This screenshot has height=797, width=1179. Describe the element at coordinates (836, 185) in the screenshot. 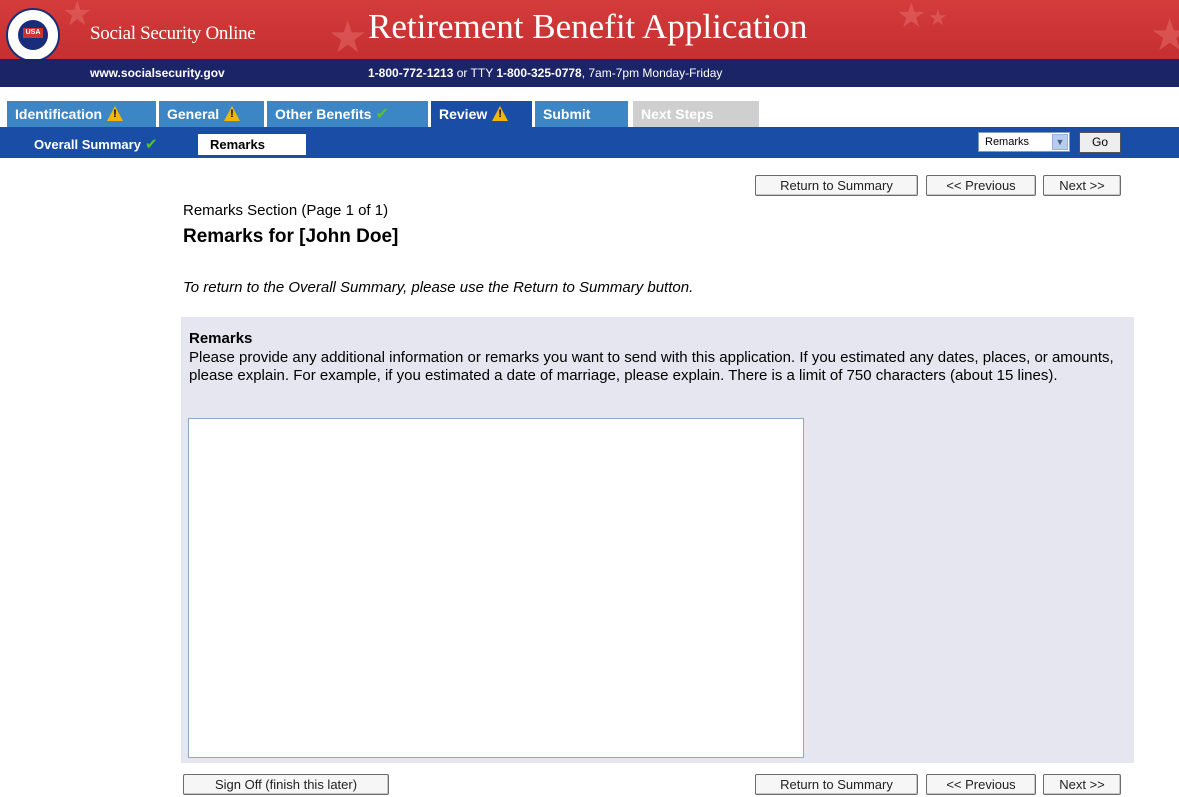

I see `return-to-summary-button-top: Return to Summary` at that location.